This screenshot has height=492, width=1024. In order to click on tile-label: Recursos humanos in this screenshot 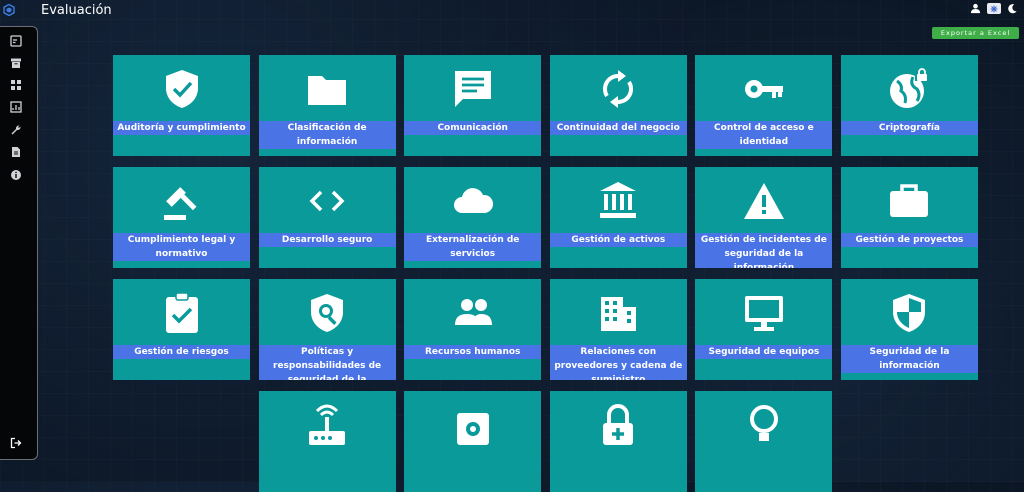, I will do `click(473, 352)`.